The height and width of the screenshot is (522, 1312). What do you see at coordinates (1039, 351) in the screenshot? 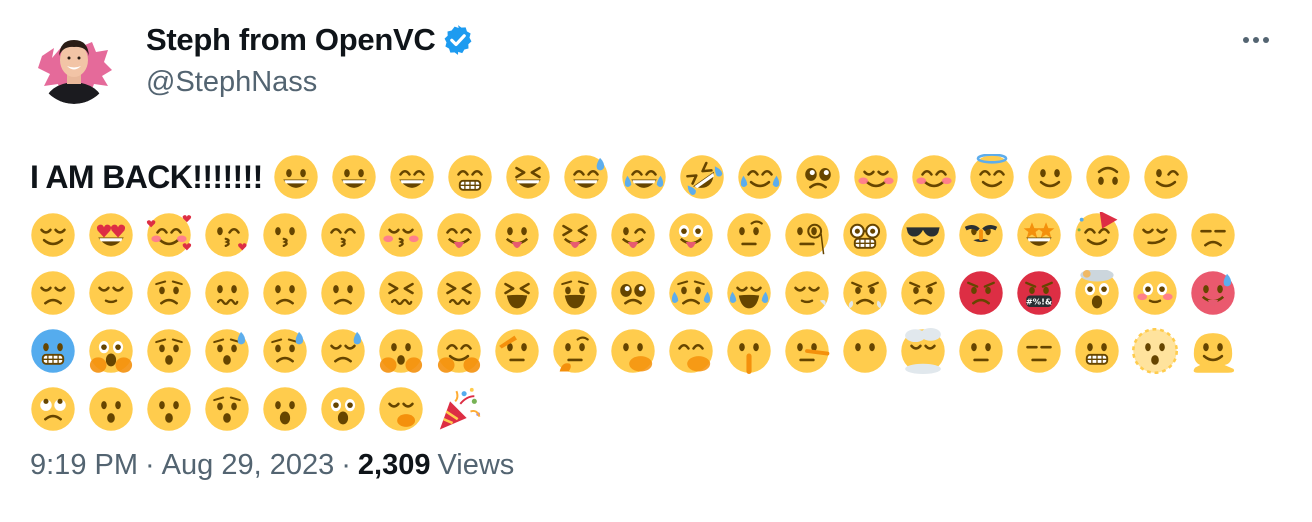
I see `expressionless-emoji-icon` at bounding box center [1039, 351].